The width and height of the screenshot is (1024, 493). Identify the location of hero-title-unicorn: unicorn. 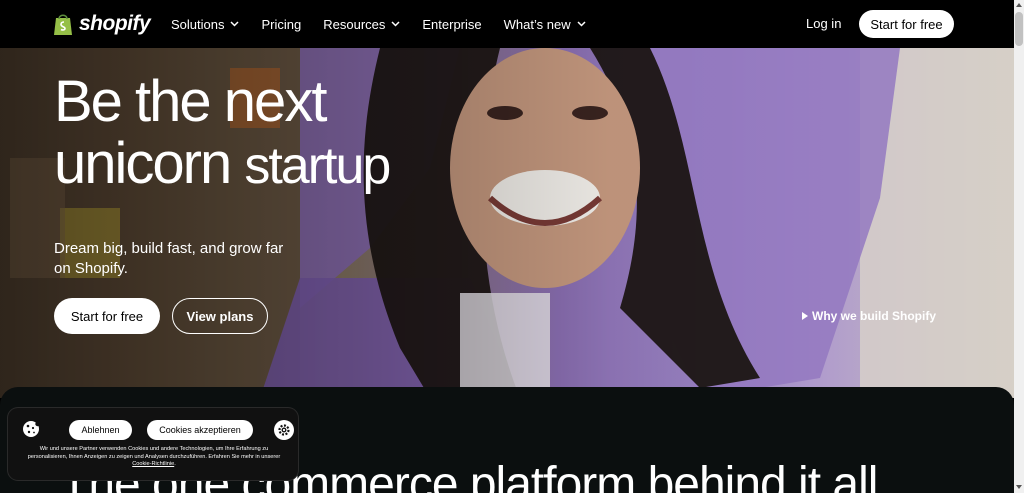
(143, 163).